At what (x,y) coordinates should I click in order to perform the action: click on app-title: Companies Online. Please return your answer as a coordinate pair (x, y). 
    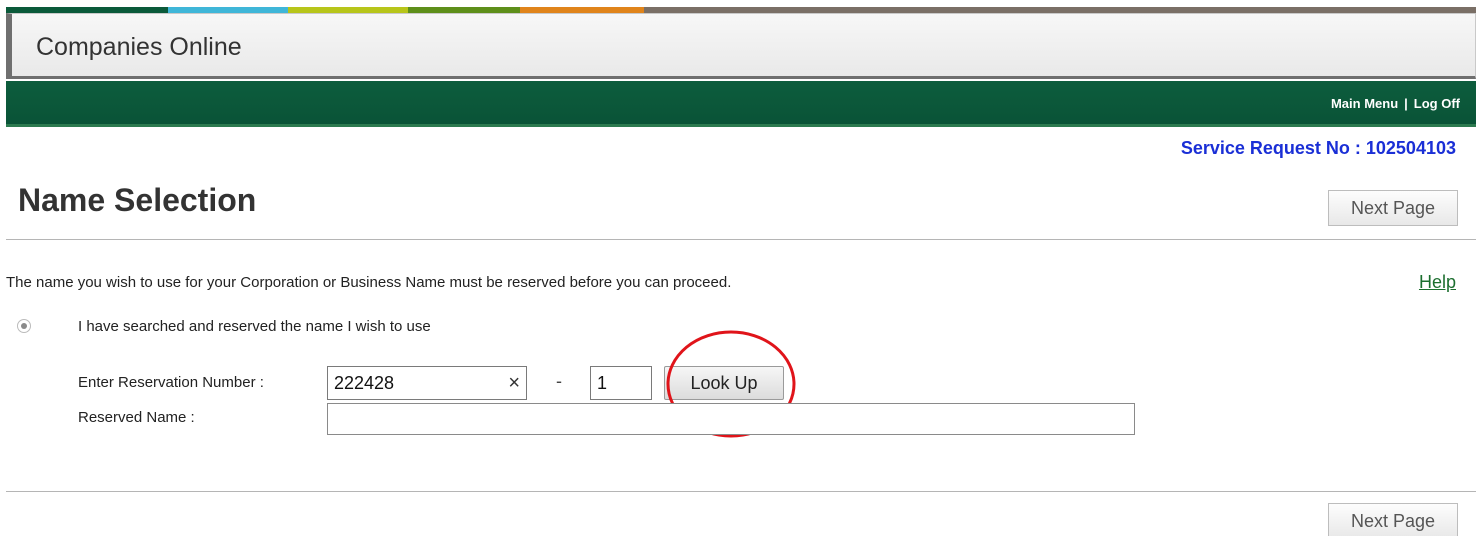
    Looking at the image, I should click on (139, 47).